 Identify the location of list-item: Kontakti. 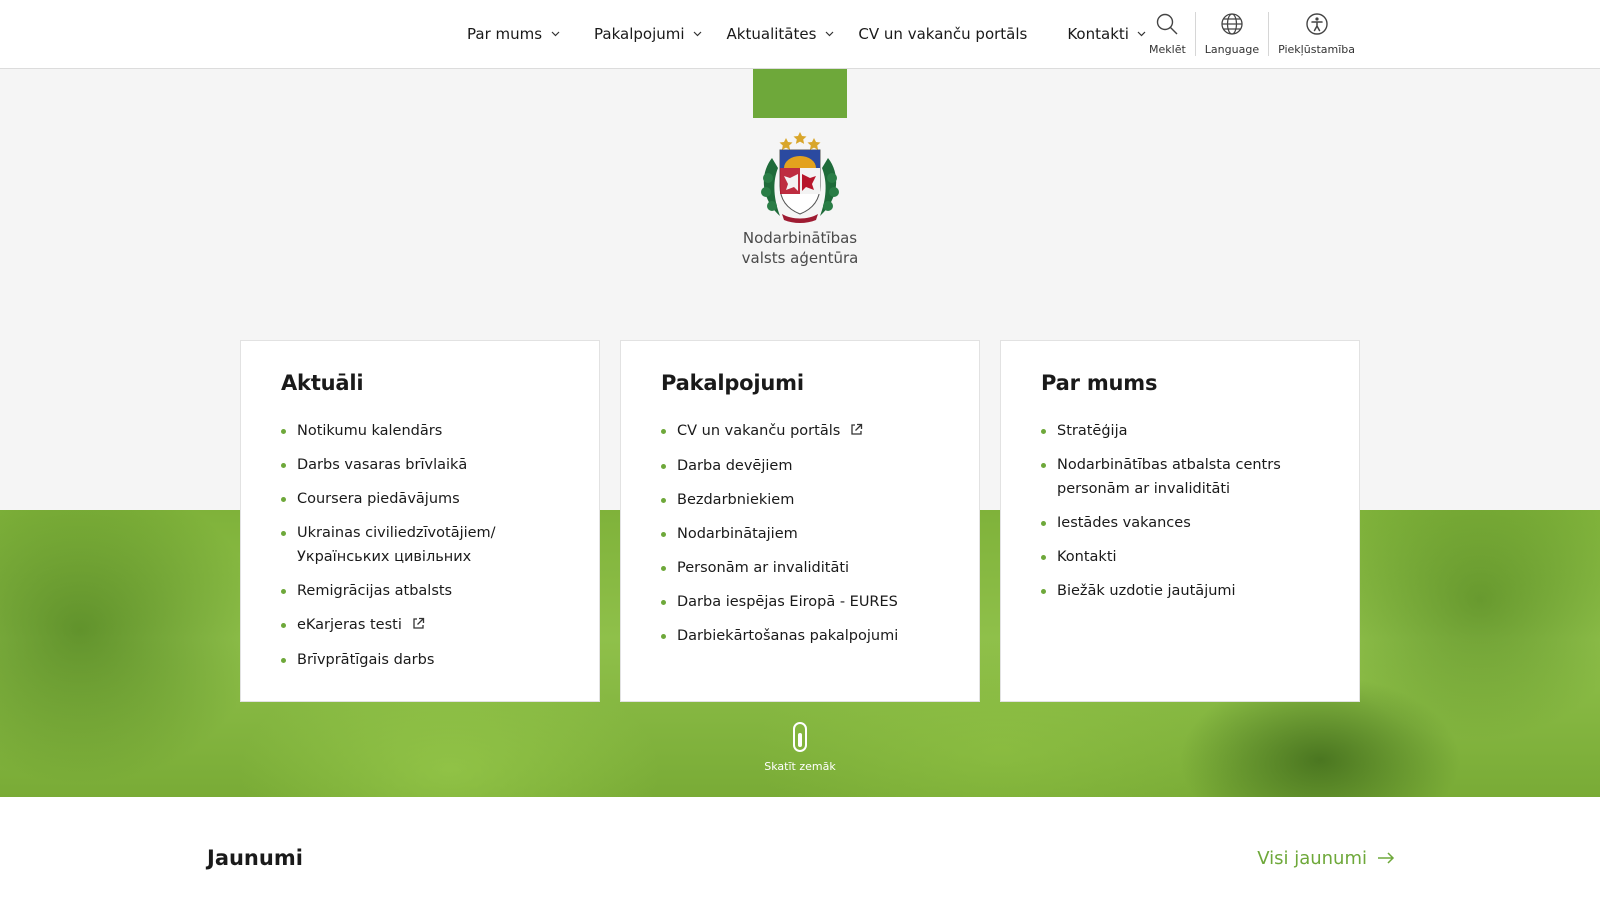
(1185, 557).